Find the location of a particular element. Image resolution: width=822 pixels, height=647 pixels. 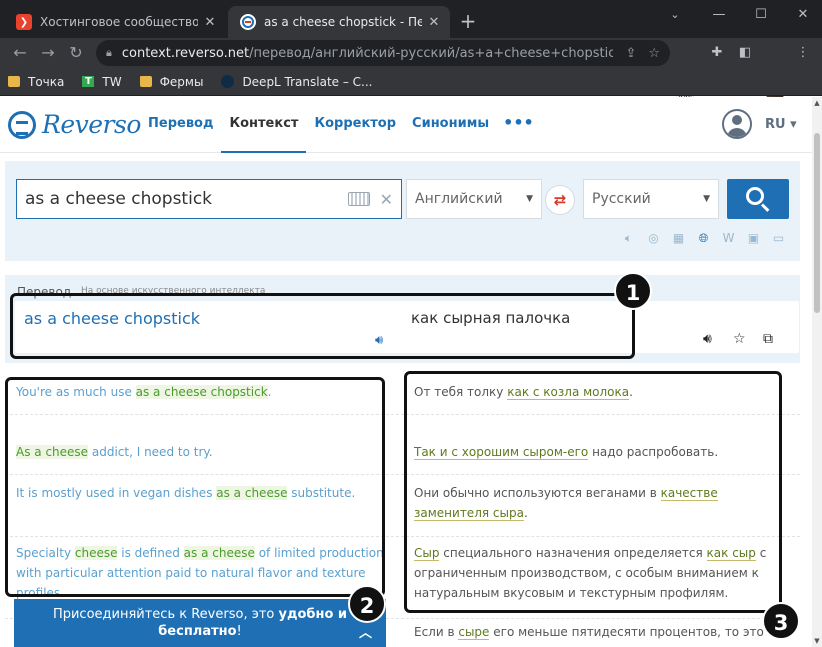

new-tab-button: + is located at coordinates (468, 21).